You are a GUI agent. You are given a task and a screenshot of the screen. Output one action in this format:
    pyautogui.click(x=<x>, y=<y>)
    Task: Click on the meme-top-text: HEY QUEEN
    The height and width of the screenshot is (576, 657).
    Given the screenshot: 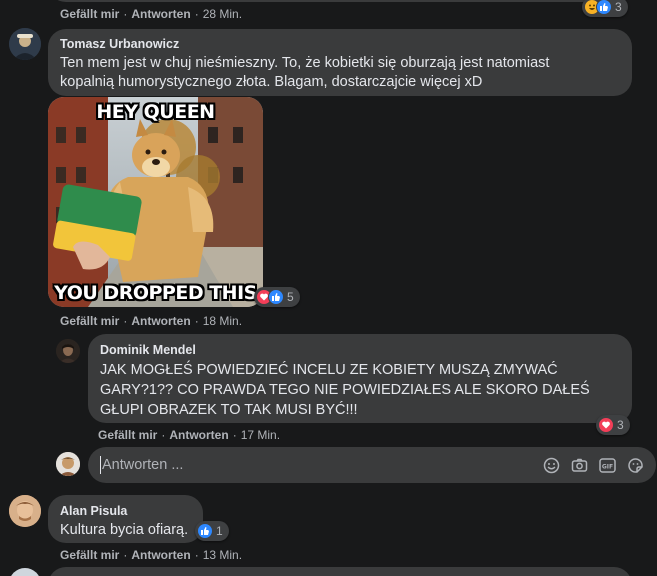 What is the action you would take?
    pyautogui.click(x=155, y=112)
    